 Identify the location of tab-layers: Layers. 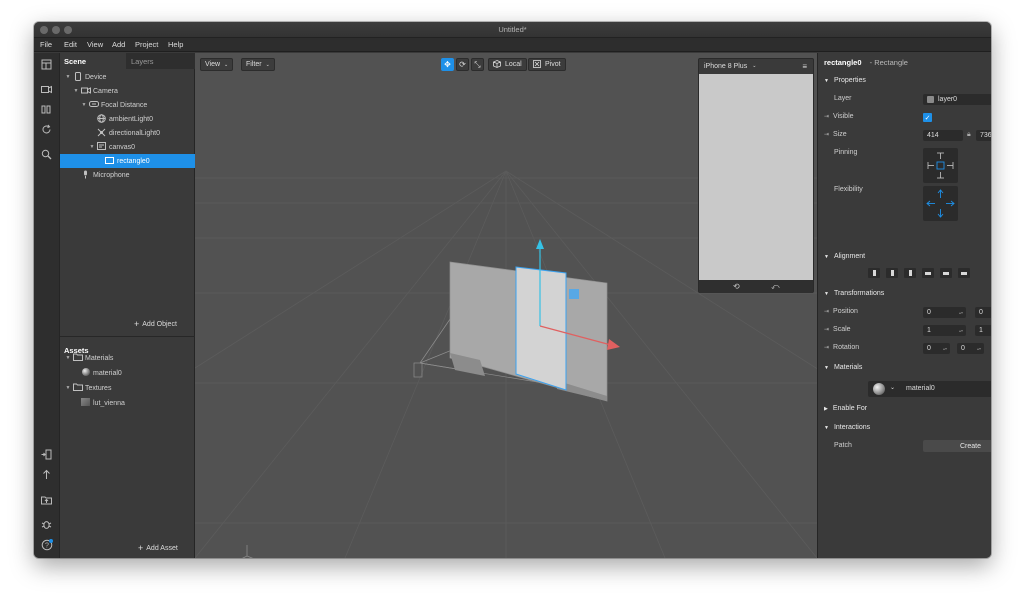
(160, 61).